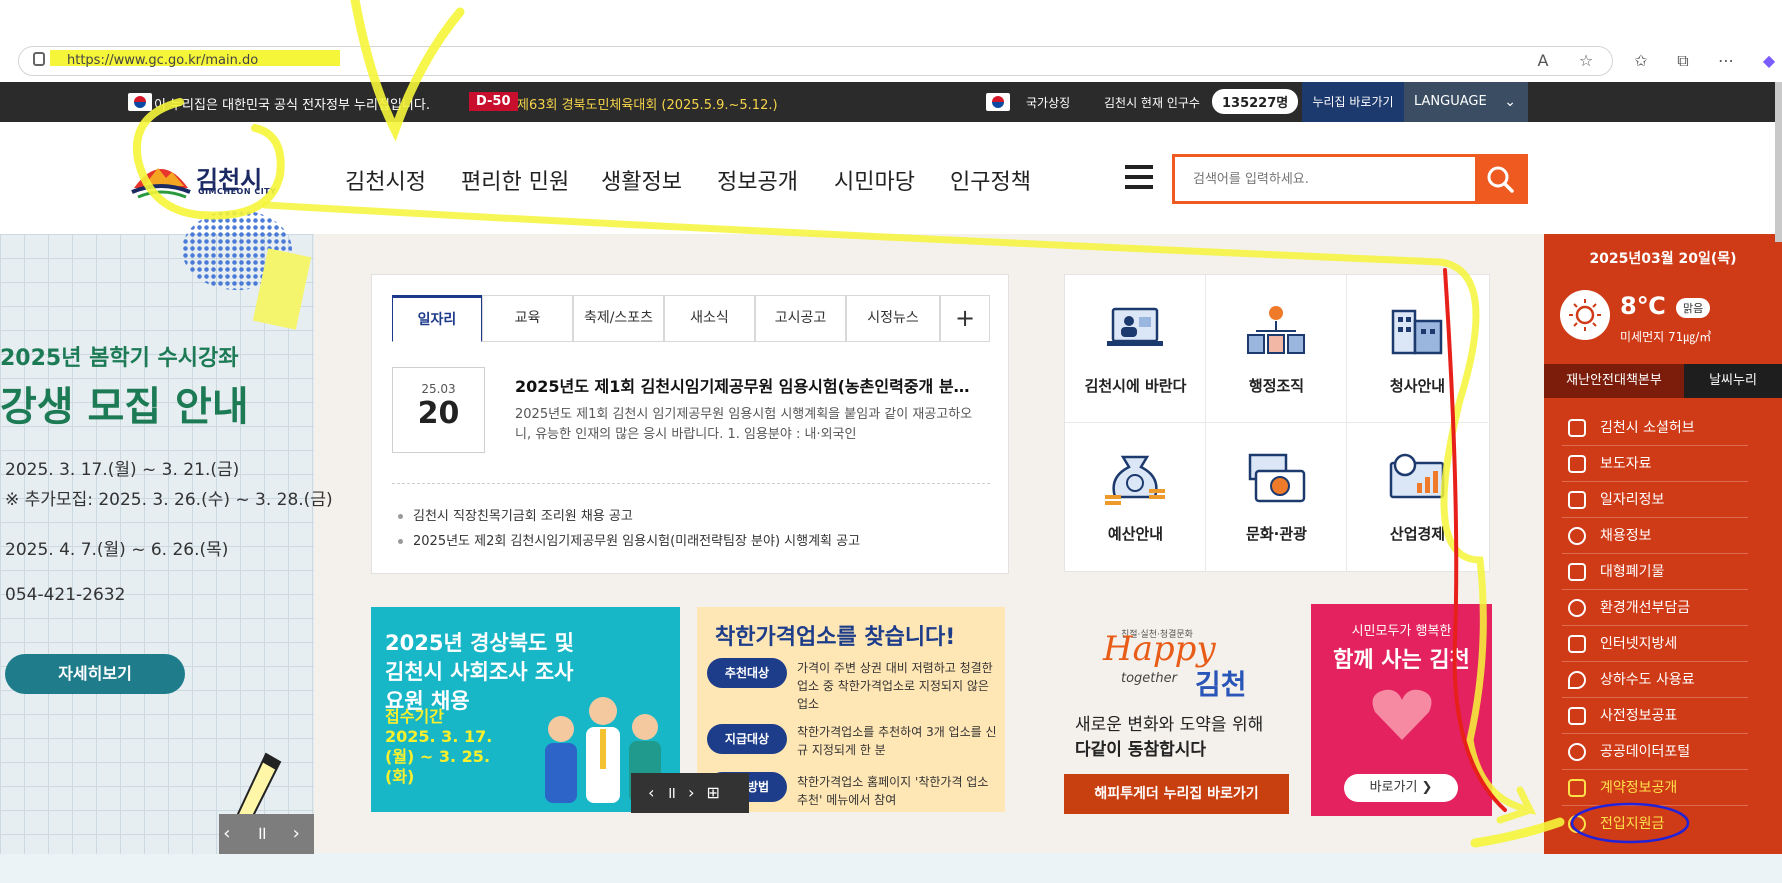 This screenshot has height=883, width=1782. I want to click on banner-period: 접수기간 2025. 3. 17.(월) ~ 3. 25.(화), so click(440, 747).